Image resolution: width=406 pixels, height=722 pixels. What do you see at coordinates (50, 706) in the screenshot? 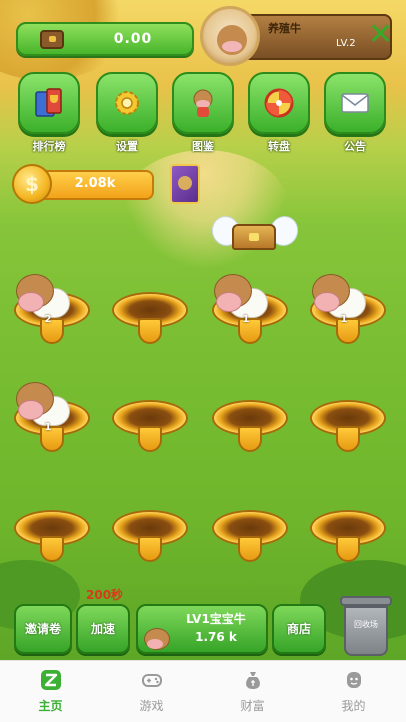
I see `tab-label-home: 主页` at bounding box center [50, 706].